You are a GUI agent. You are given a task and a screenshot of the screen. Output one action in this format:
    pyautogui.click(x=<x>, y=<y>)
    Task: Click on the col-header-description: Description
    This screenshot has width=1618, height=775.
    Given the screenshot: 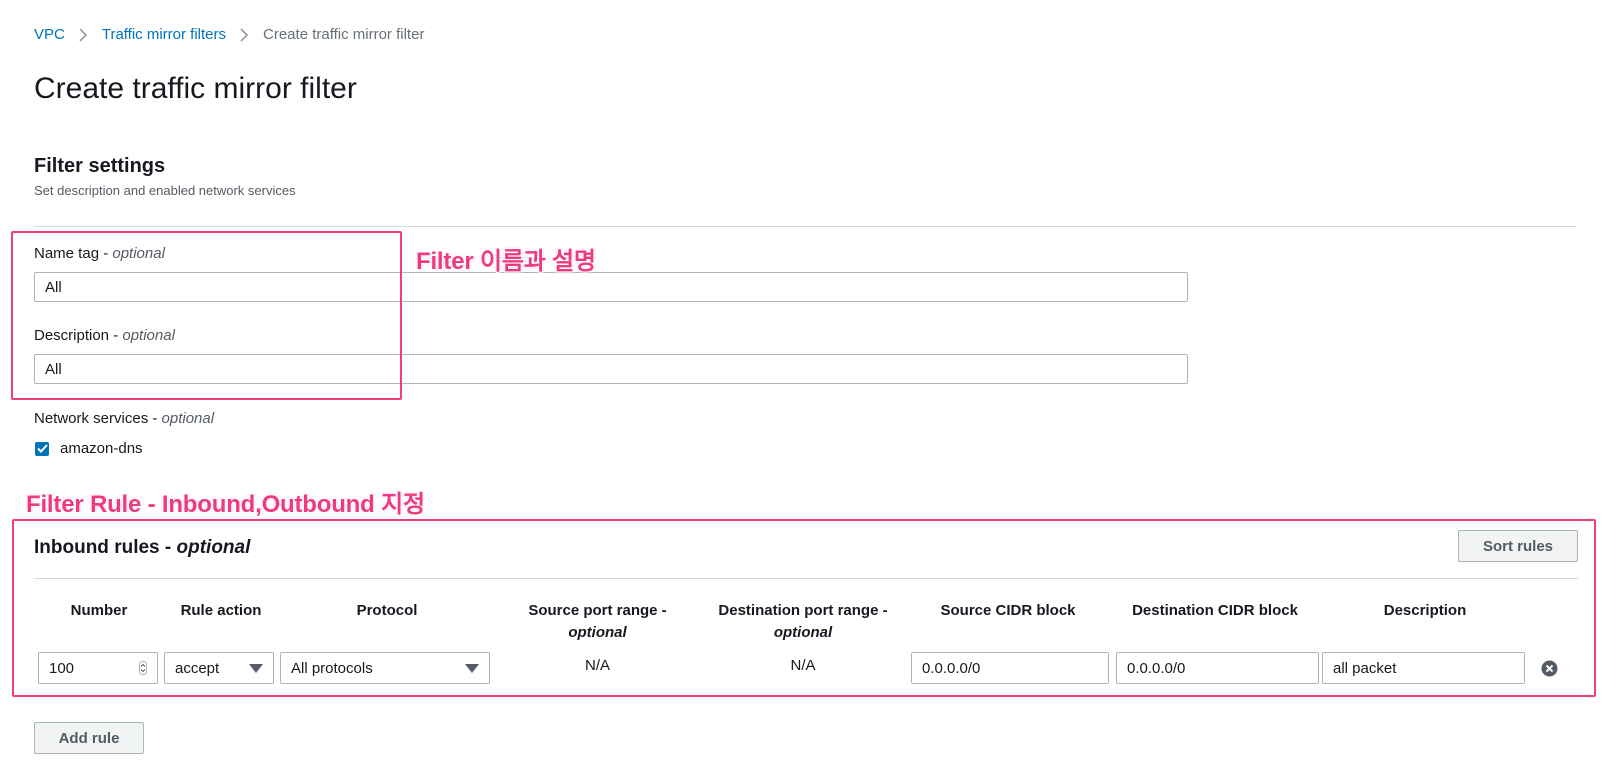 What is the action you would take?
    pyautogui.click(x=1425, y=610)
    